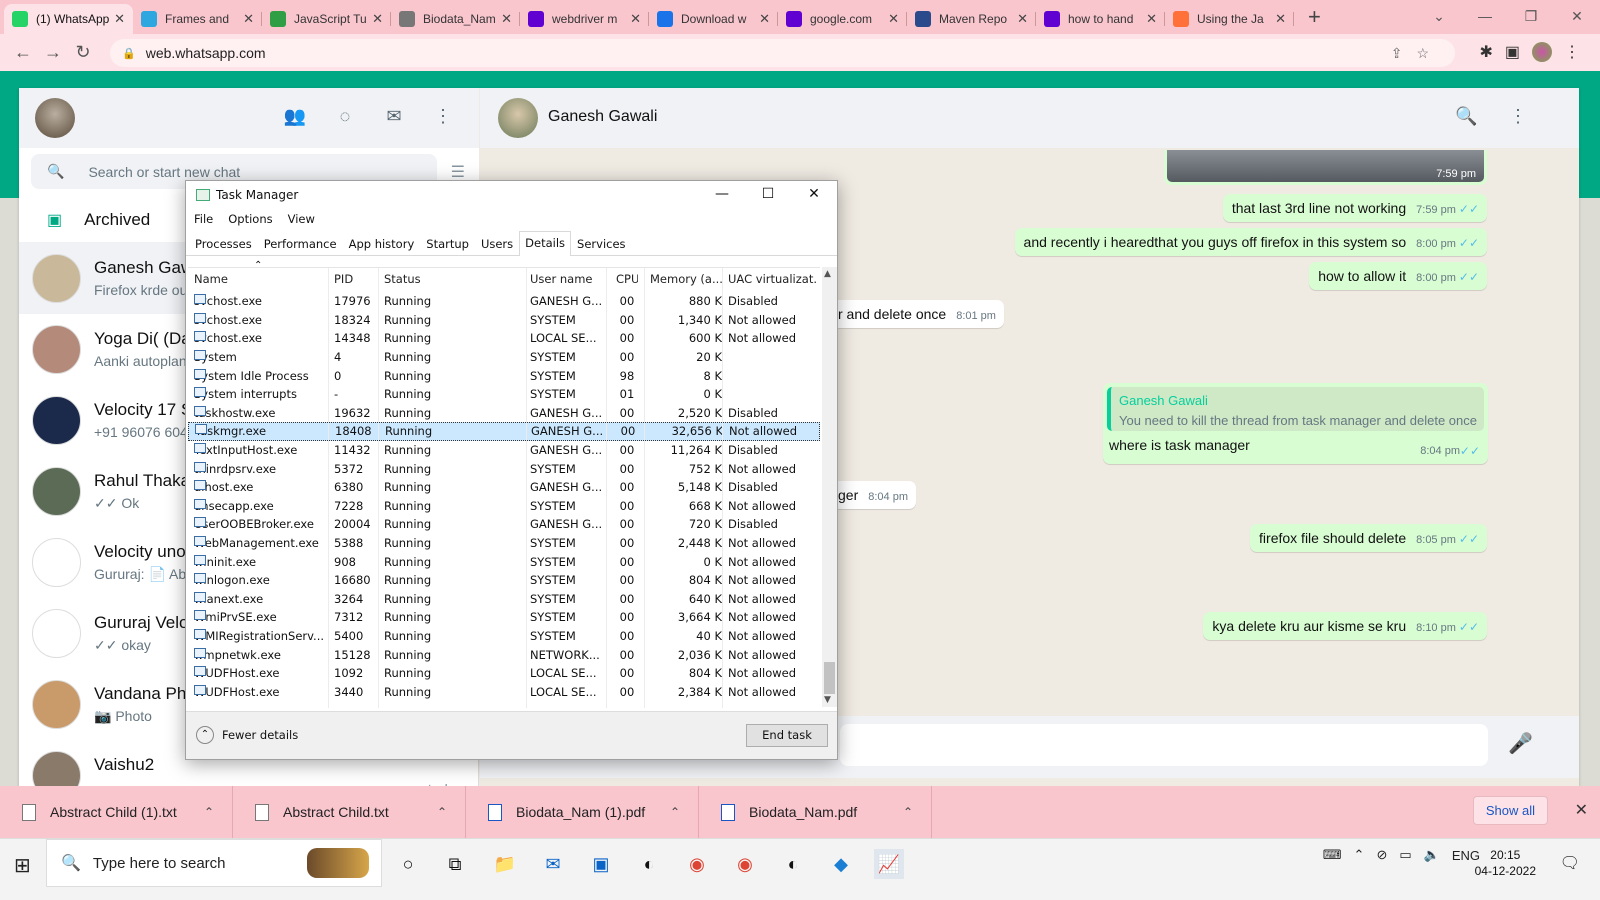  What do you see at coordinates (518, 118) in the screenshot?
I see `contact-avatar` at bounding box center [518, 118].